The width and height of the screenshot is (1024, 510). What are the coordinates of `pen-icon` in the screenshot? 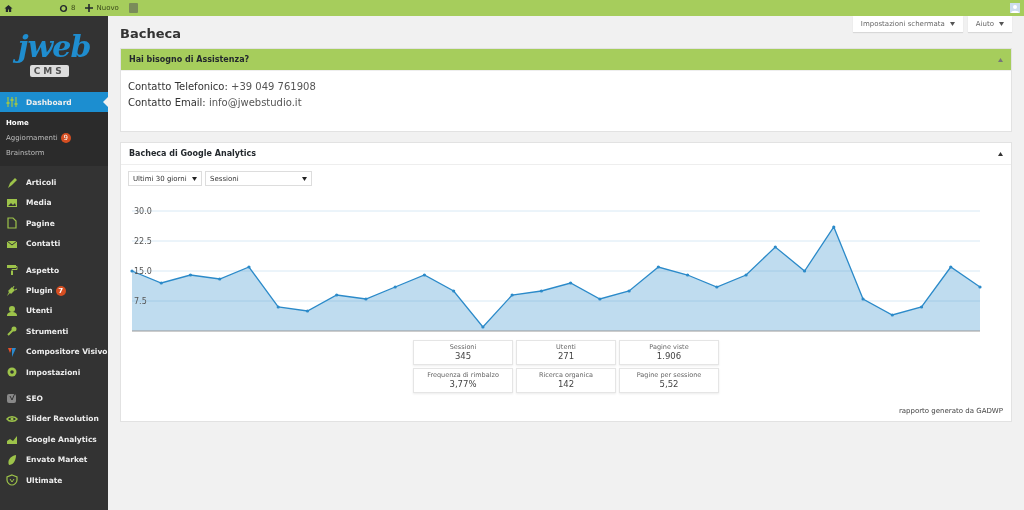 It's located at (12, 182).